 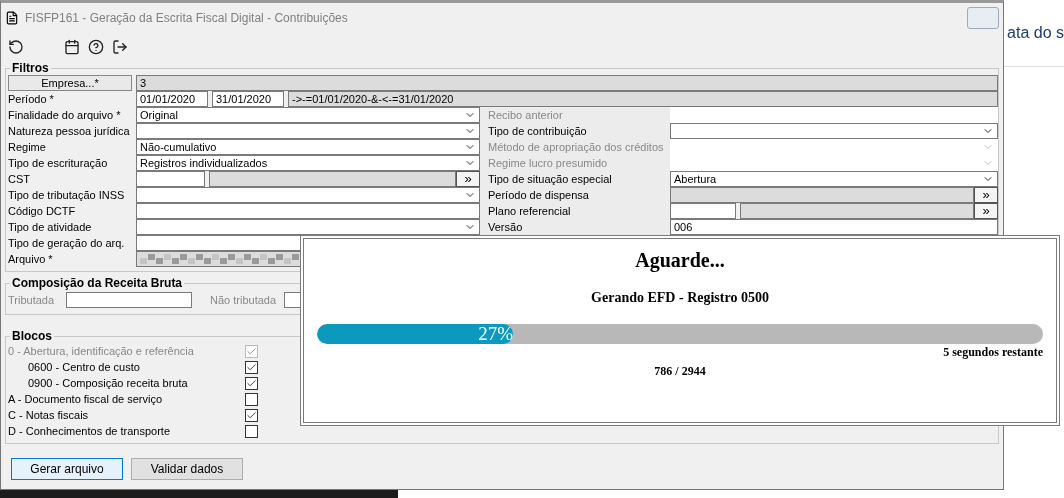 I want to click on dropdown: Abertura, so click(x=834, y=179).